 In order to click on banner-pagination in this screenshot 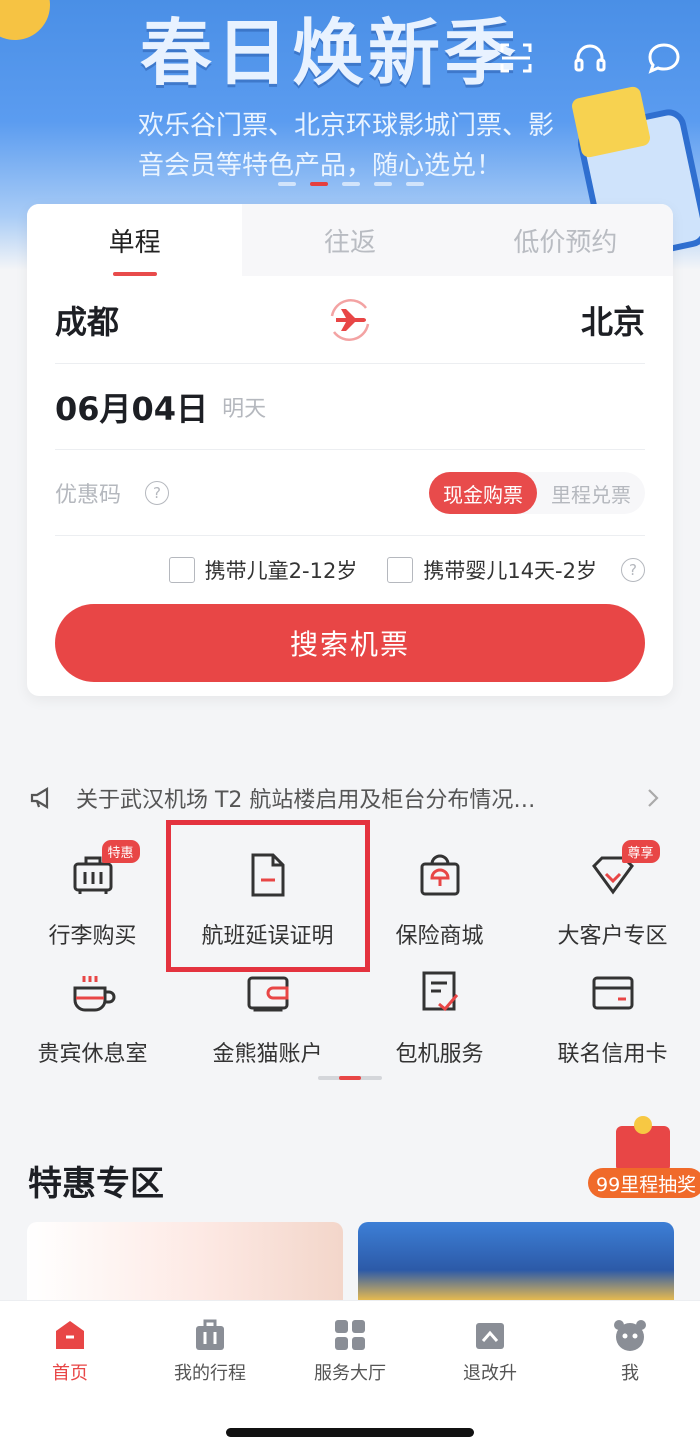, I will do `click(351, 184)`.